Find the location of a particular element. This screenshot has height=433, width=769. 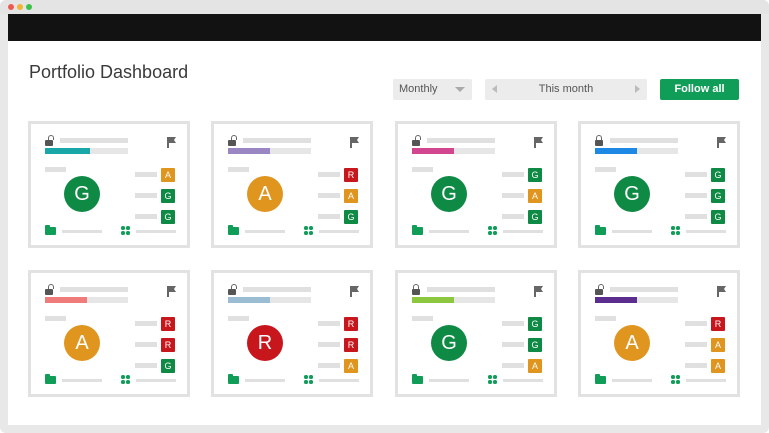

project-card: GGGG is located at coordinates (659, 184).